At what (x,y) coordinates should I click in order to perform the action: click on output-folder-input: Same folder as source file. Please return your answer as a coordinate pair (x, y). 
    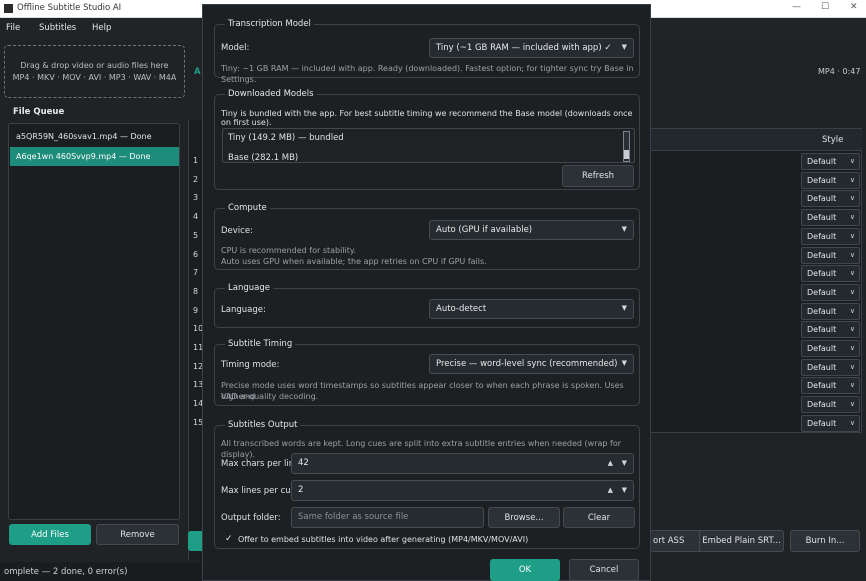
    Looking at the image, I should click on (387, 517).